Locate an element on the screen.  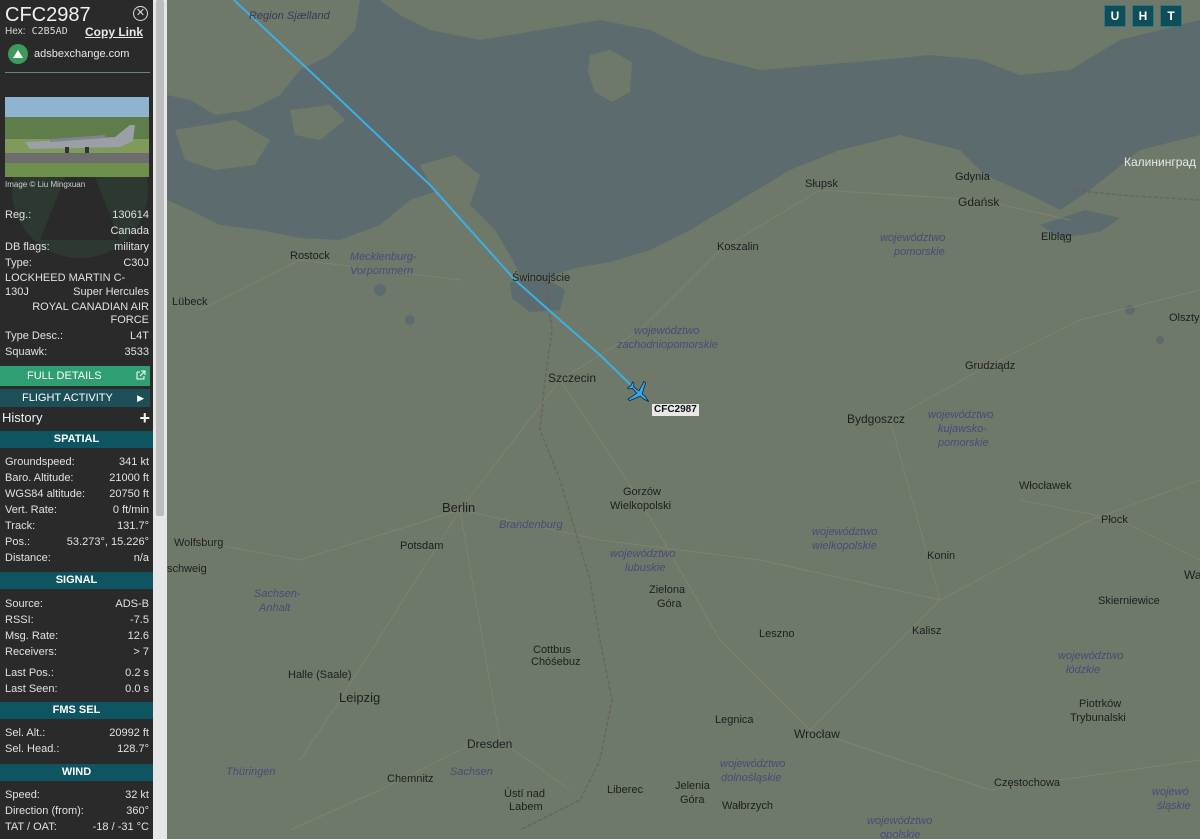
row-label: Pos.: is located at coordinates (18, 542).